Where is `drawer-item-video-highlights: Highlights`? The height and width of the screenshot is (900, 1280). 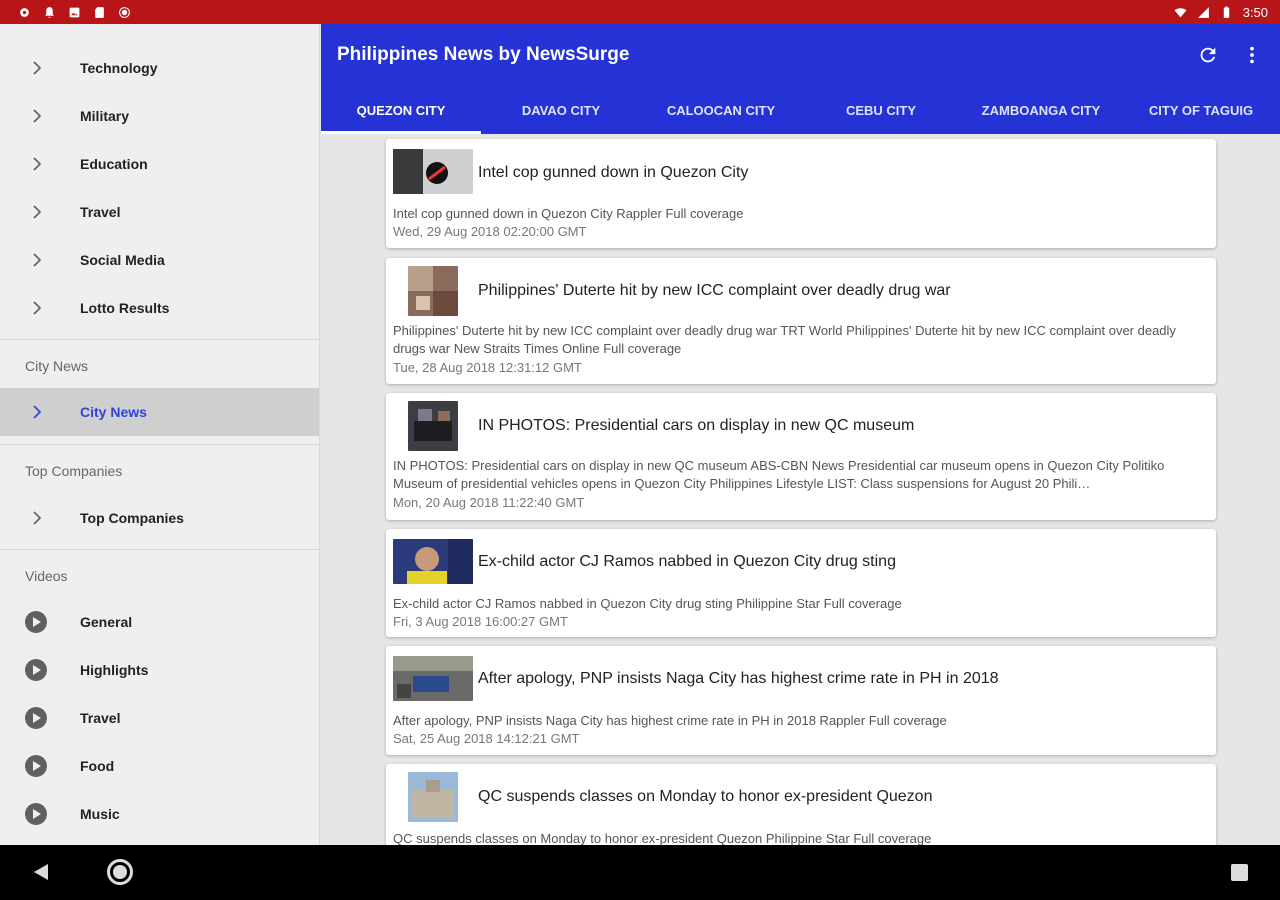
drawer-item-video-highlights: Highlights is located at coordinates (159, 670).